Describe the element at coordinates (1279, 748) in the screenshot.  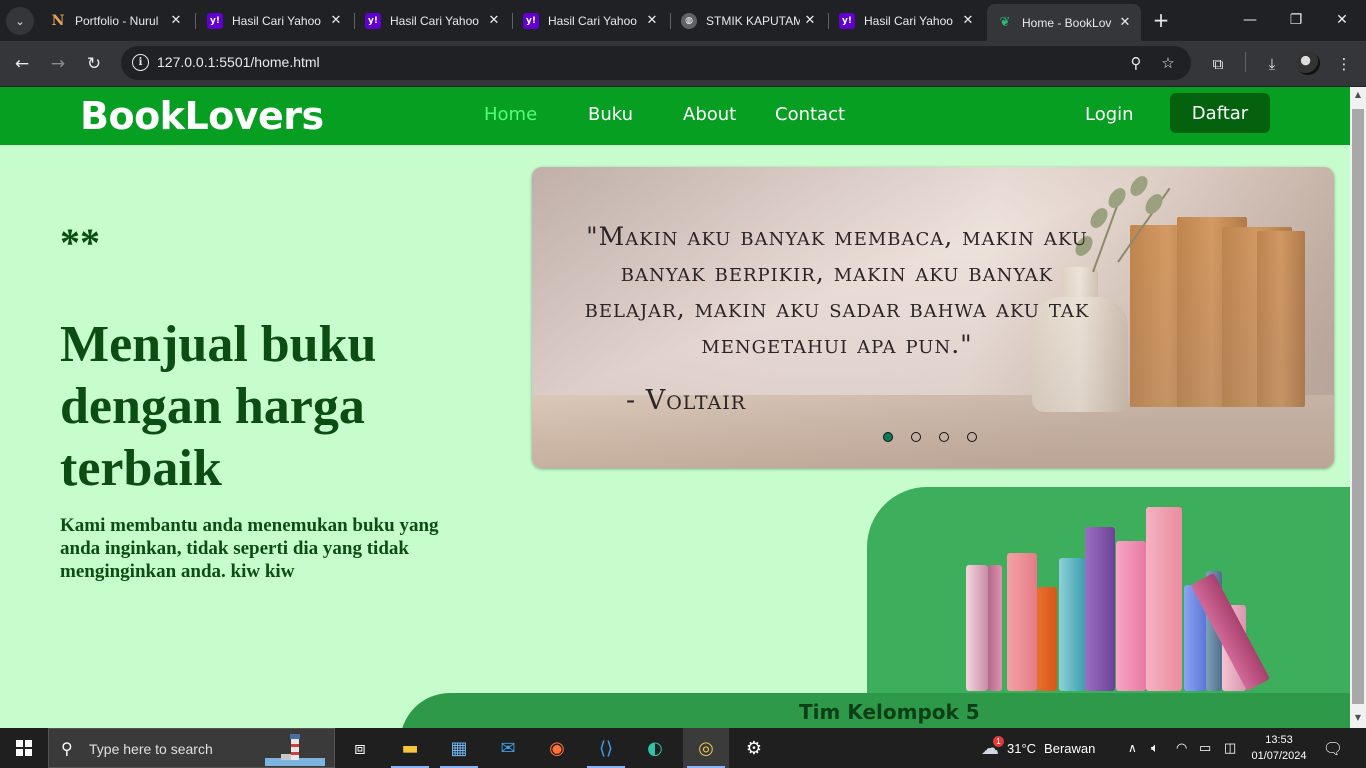
I see `system-clock: 13:53 01/07/2024` at that location.